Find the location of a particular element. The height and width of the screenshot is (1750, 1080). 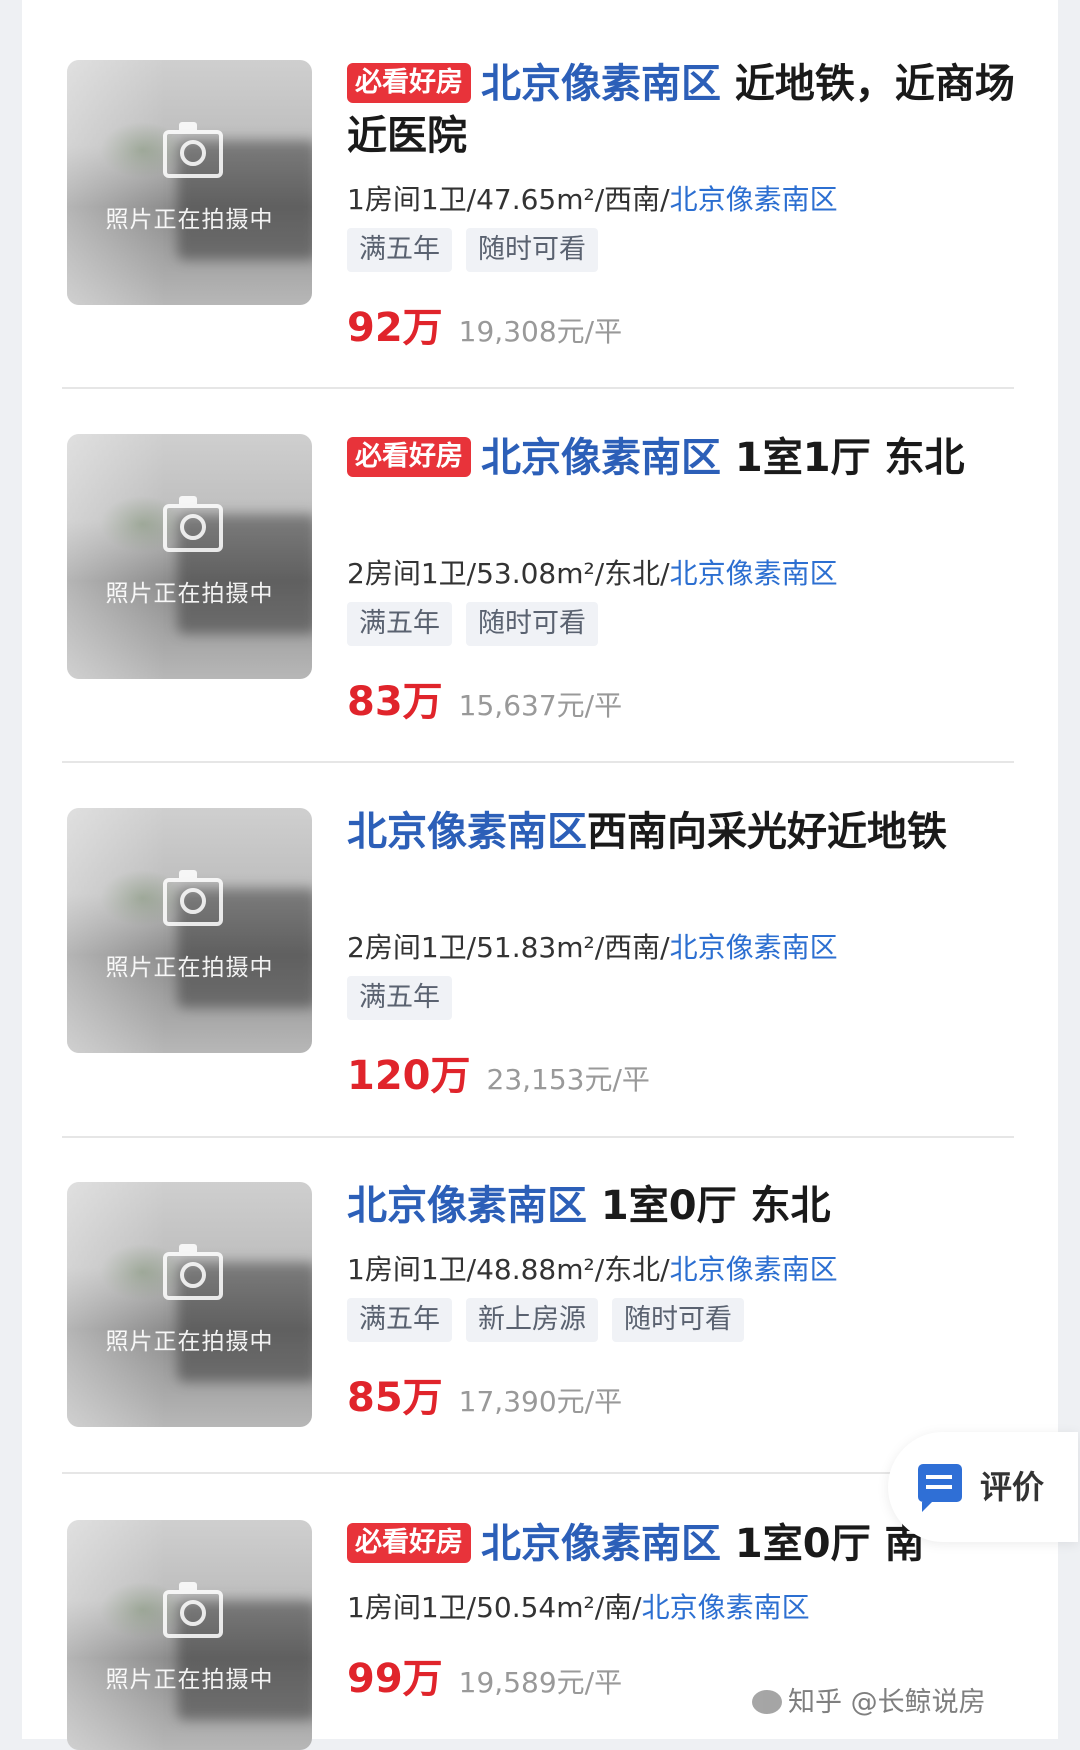

price-row: 83万 15,637元/平 is located at coordinates (484, 698).